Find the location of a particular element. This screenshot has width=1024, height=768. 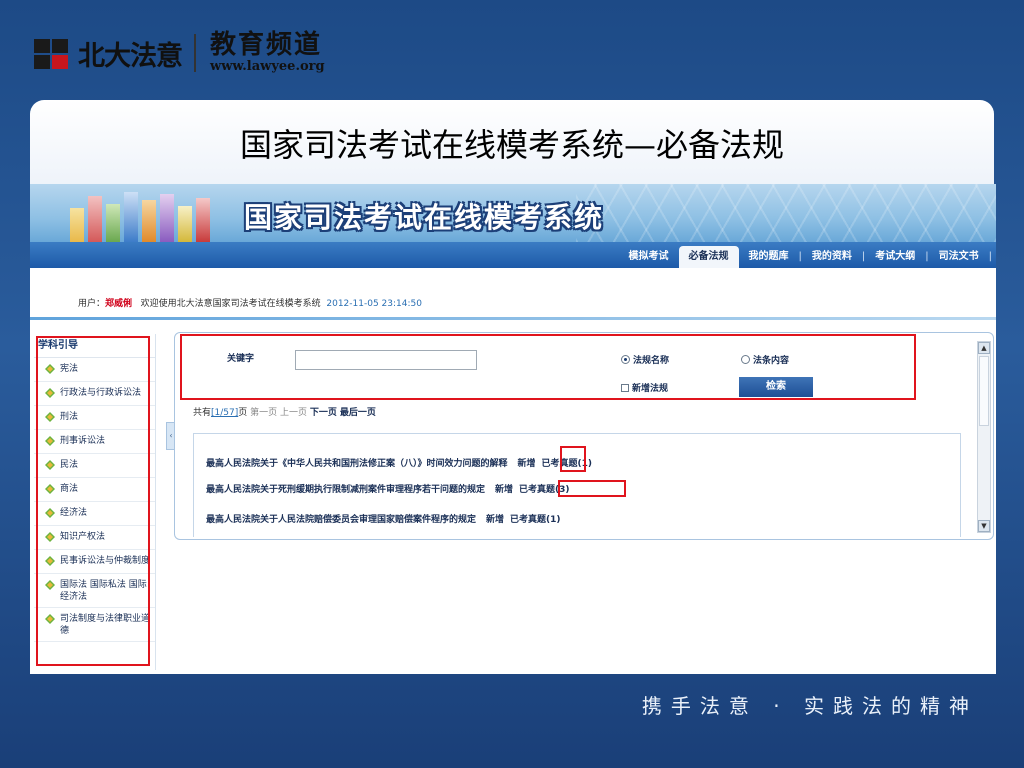

pager-suffix: 页 is located at coordinates (243, 413).